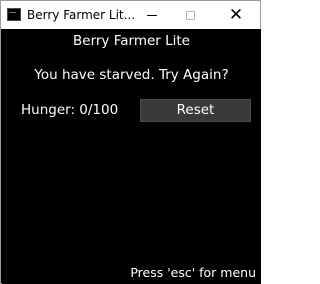  I want to click on close-button: ✕, so click(236, 15).